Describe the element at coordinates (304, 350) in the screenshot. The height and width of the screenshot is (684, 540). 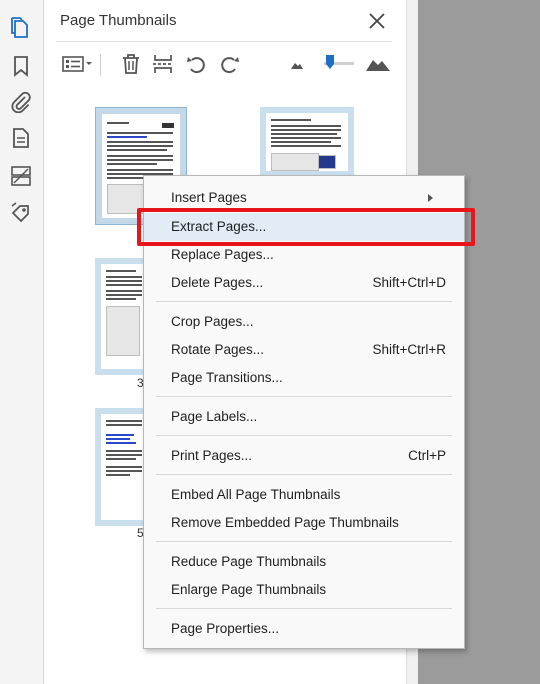
I see `menu-item-rotate-pages: Rotate Pages... Shift+Ctrl+R` at that location.